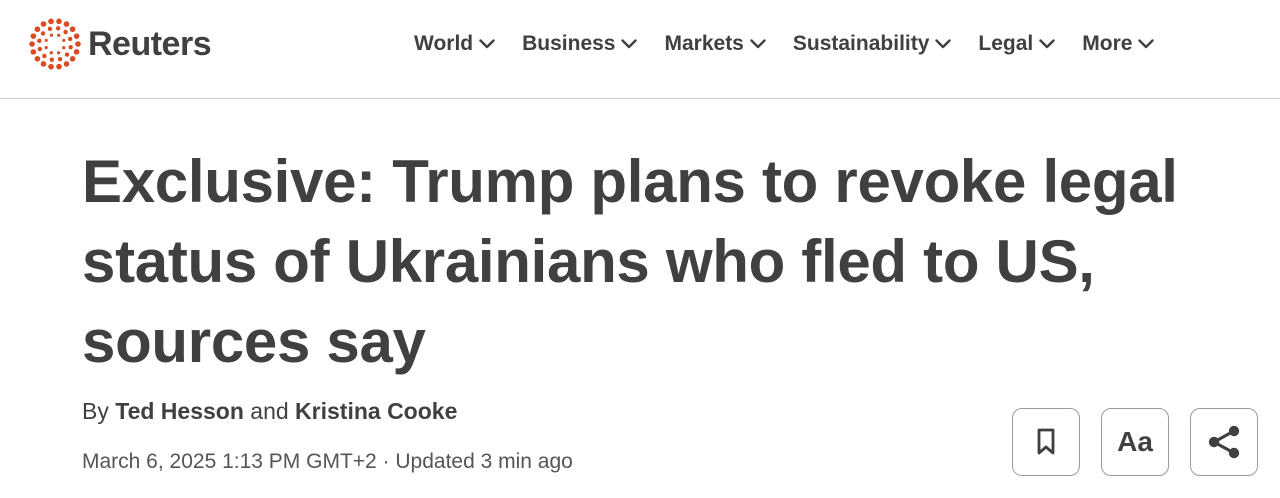 The image size is (1280, 498). I want to click on reuters-dot-ring-icon, so click(55, 44).